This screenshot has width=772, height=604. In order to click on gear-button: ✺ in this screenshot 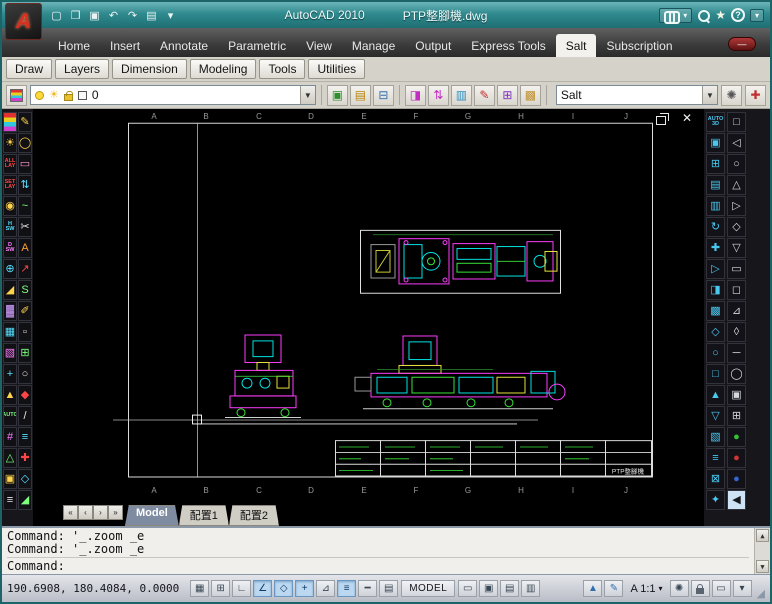, I will do `click(731, 95)`.